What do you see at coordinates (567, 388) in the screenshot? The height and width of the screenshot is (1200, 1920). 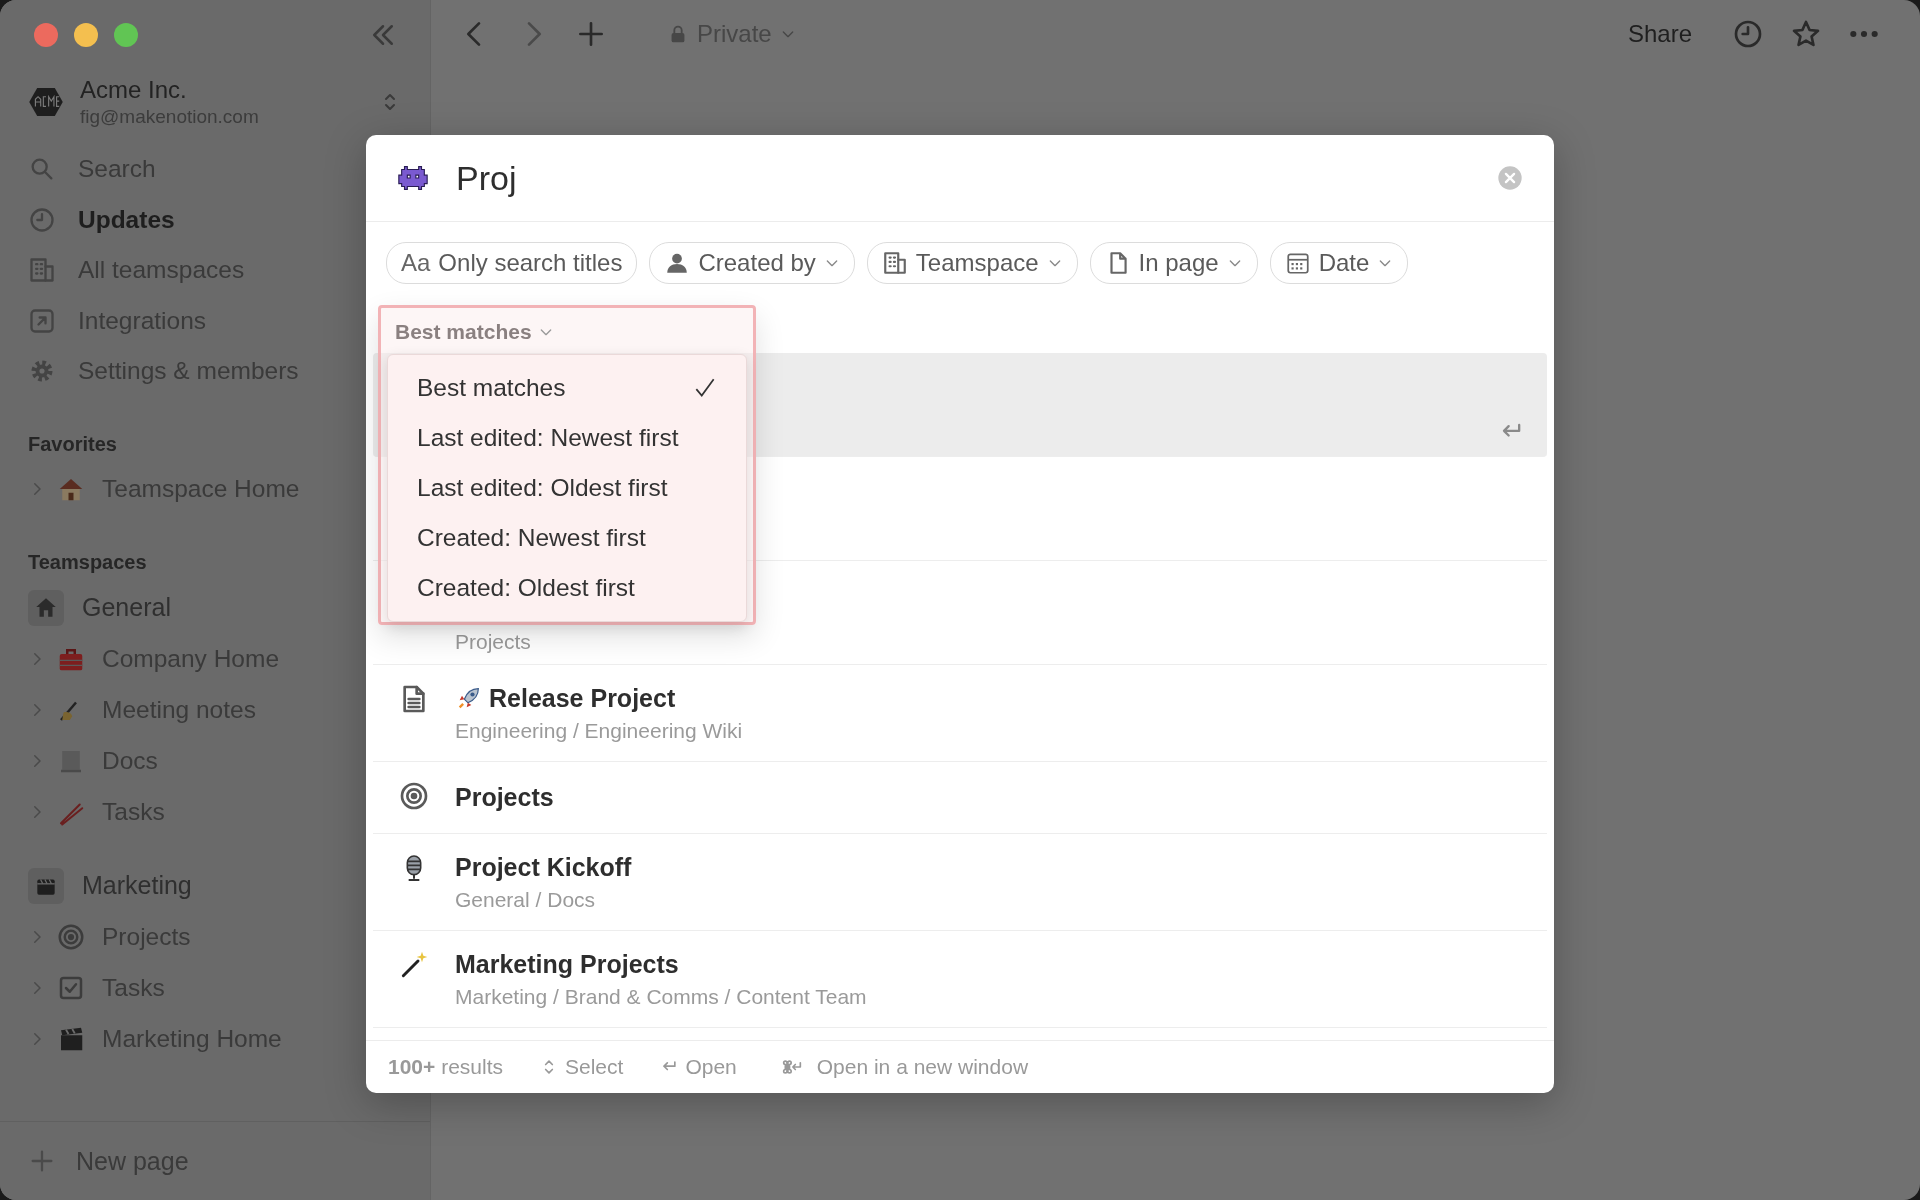 I see `menu-item: Best matches` at bounding box center [567, 388].